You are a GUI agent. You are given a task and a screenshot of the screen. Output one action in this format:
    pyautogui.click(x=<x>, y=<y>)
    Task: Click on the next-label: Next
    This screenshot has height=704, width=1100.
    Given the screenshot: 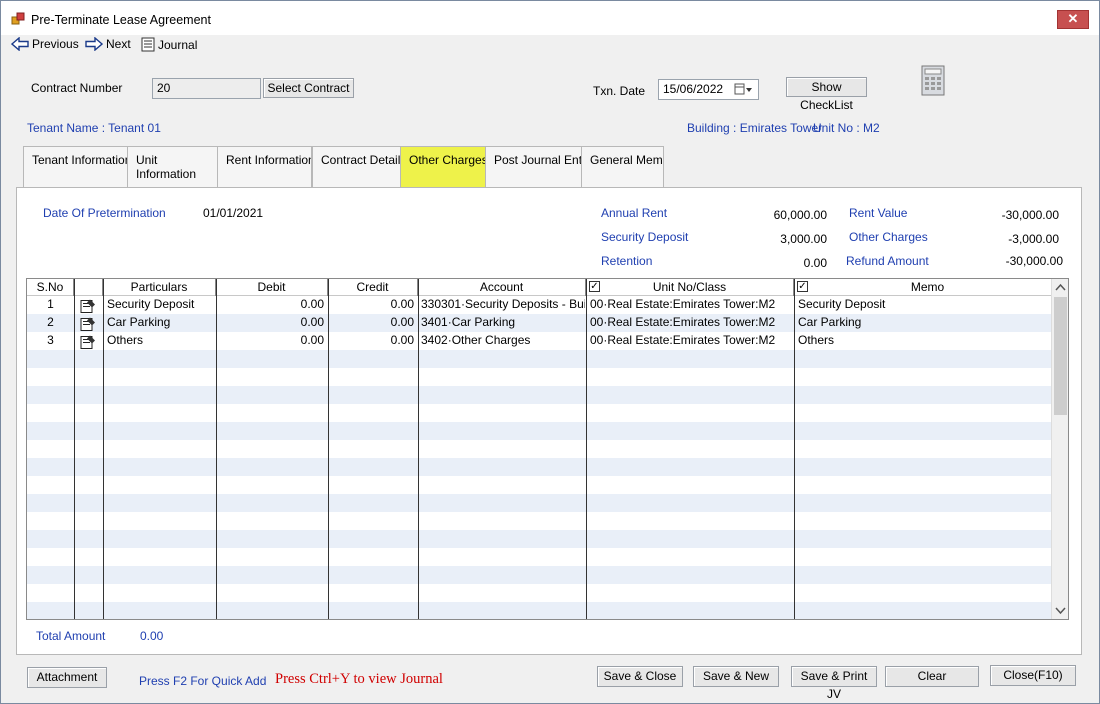 What is the action you would take?
    pyautogui.click(x=118, y=44)
    